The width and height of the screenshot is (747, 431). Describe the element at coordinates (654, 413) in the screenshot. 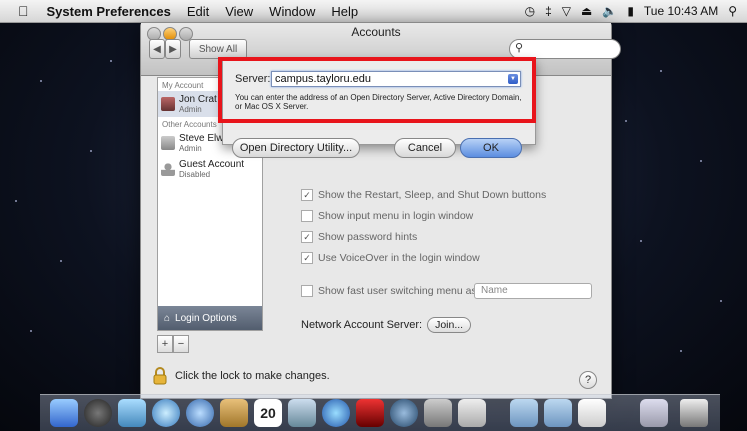

I see `stack-icon` at that location.